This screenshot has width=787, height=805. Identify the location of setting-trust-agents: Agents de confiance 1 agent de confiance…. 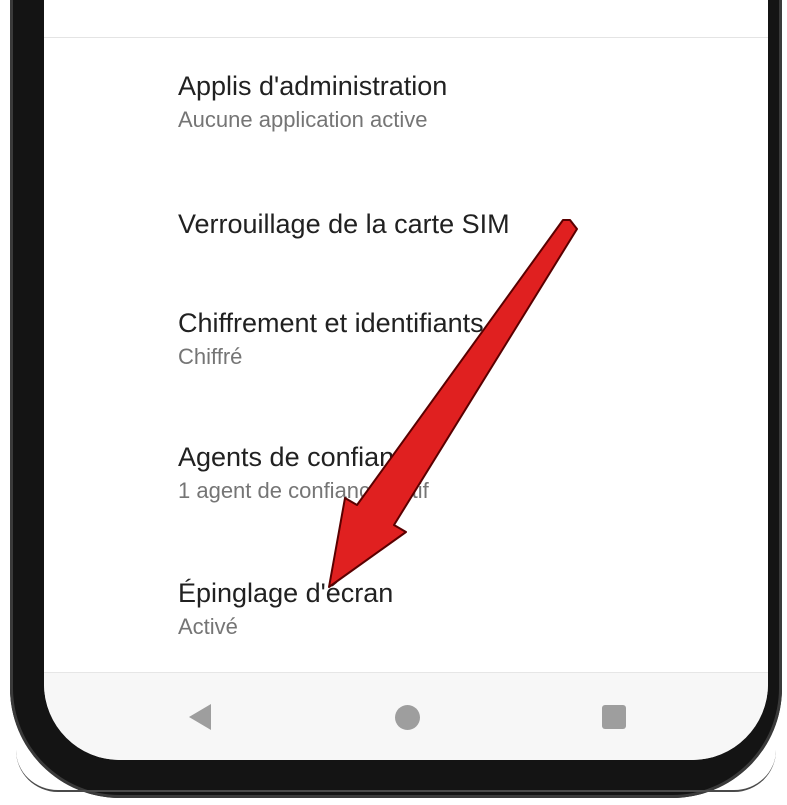
(463, 473).